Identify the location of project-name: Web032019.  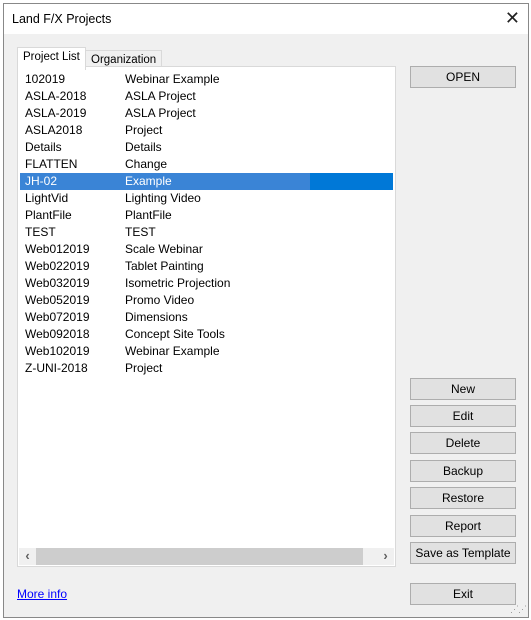
(57, 283).